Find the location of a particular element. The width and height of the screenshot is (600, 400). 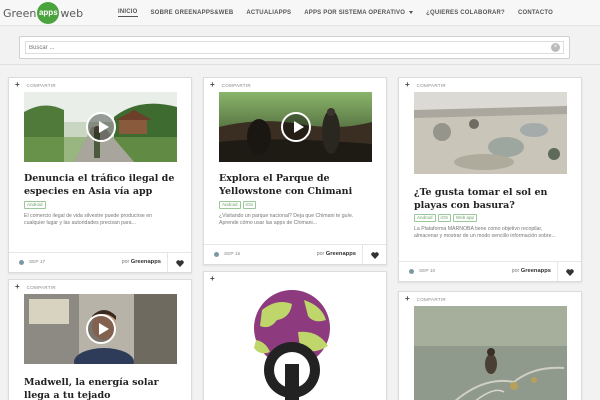

post-card: + COMPARTIR is located at coordinates (490, 345).